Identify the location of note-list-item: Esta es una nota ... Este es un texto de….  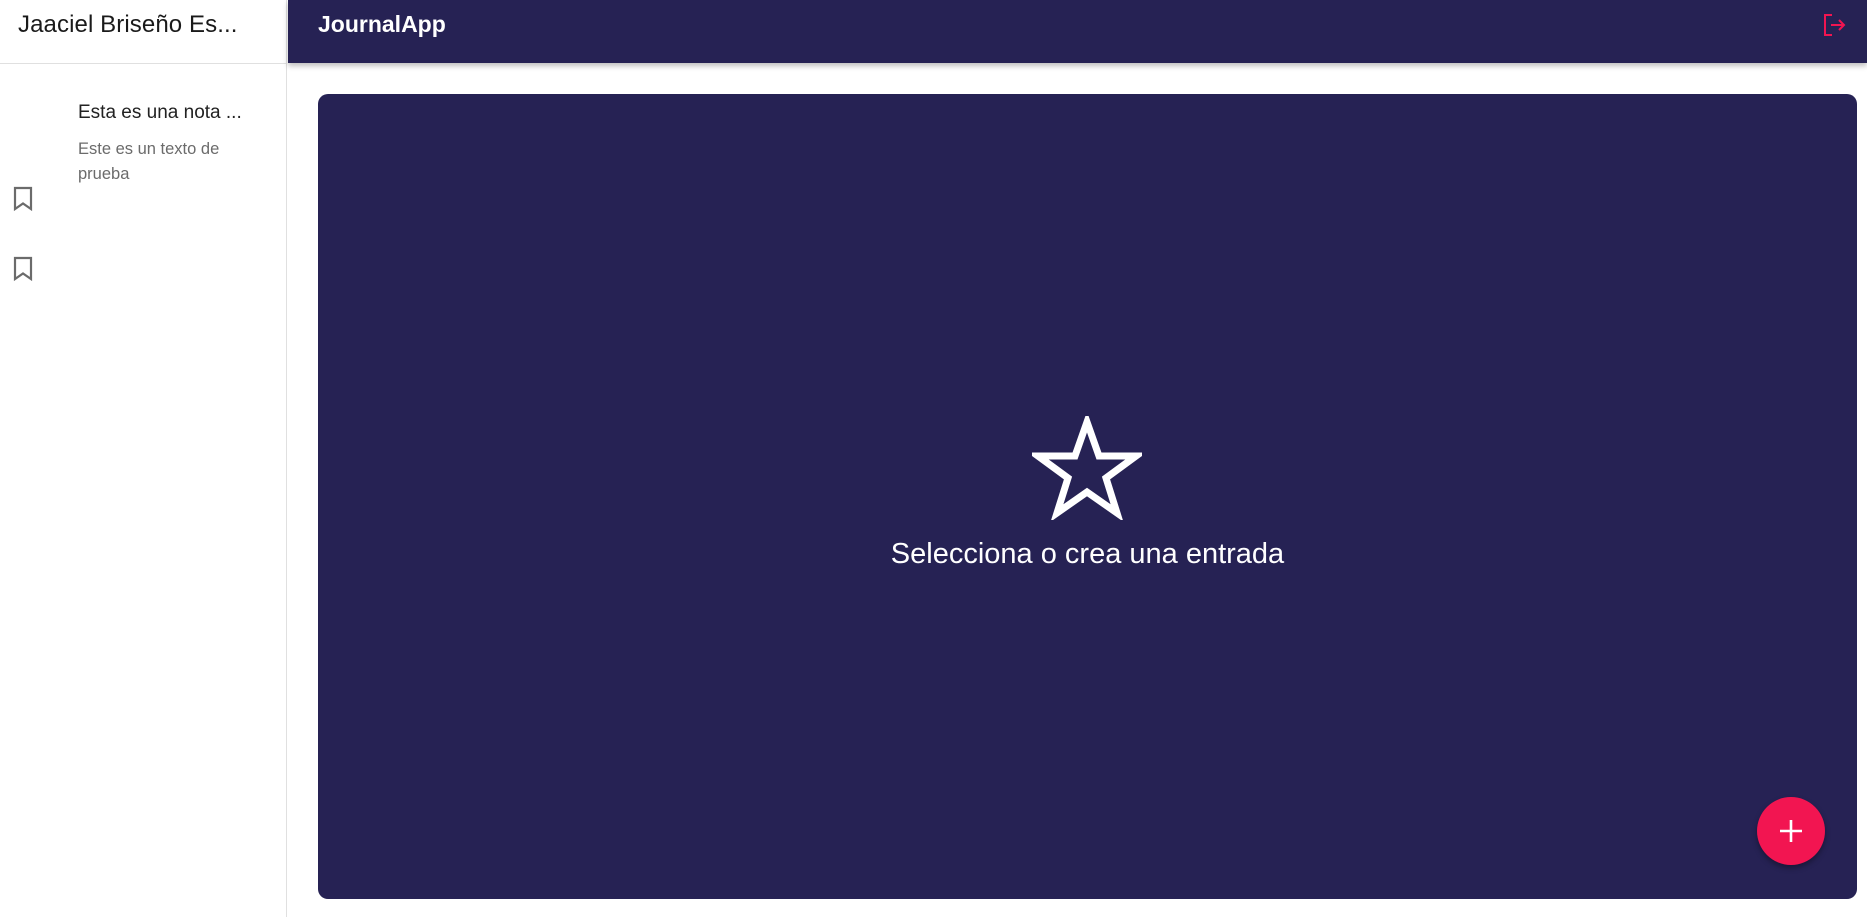
(143, 170).